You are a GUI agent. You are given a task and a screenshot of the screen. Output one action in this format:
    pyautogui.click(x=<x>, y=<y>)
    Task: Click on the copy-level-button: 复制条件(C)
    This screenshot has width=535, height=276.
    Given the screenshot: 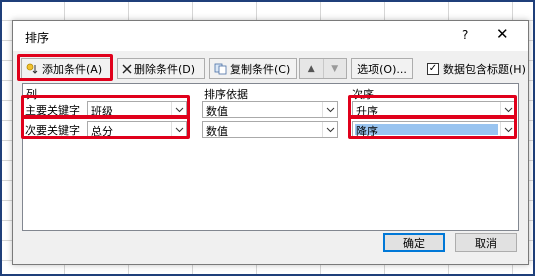 What is the action you would take?
    pyautogui.click(x=253, y=68)
    